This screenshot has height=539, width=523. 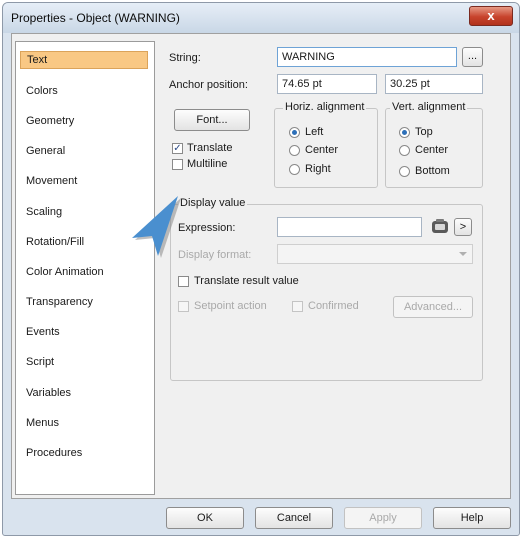 I want to click on sidebar-item-label: General, so click(x=46, y=151).